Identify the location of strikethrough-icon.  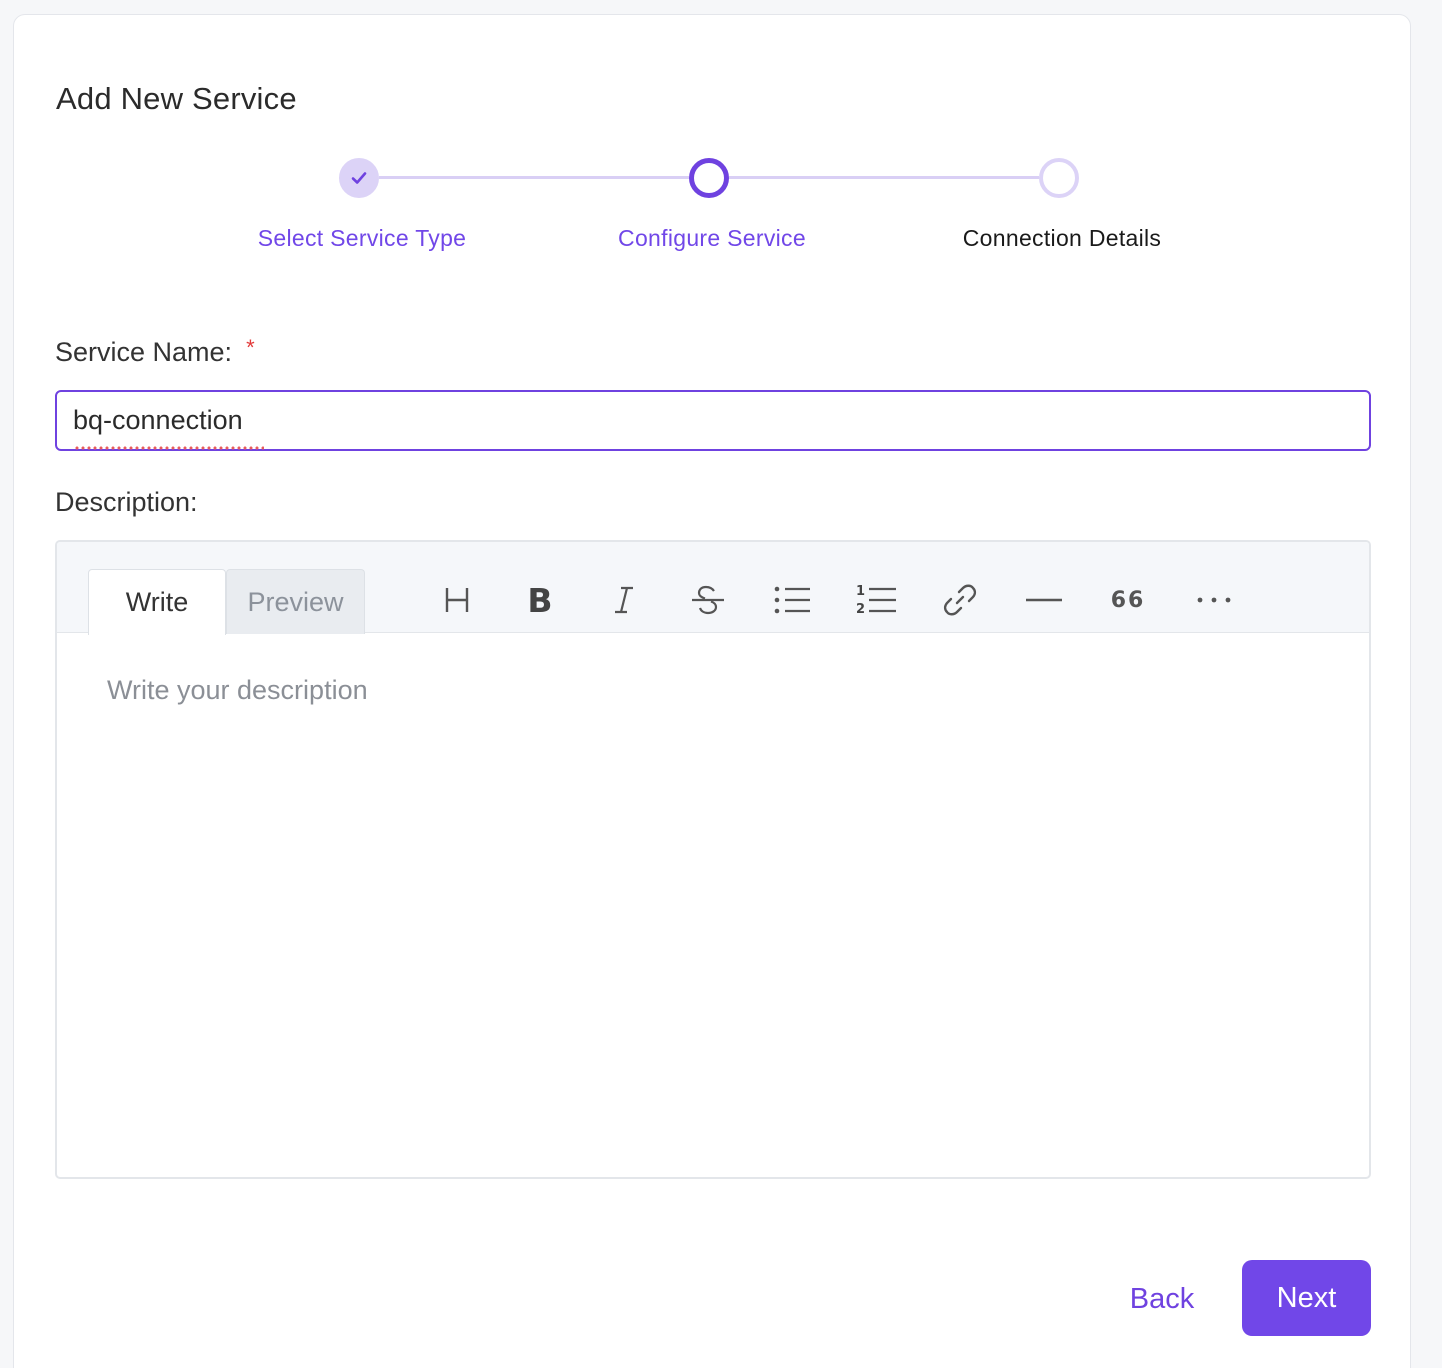
(708, 600).